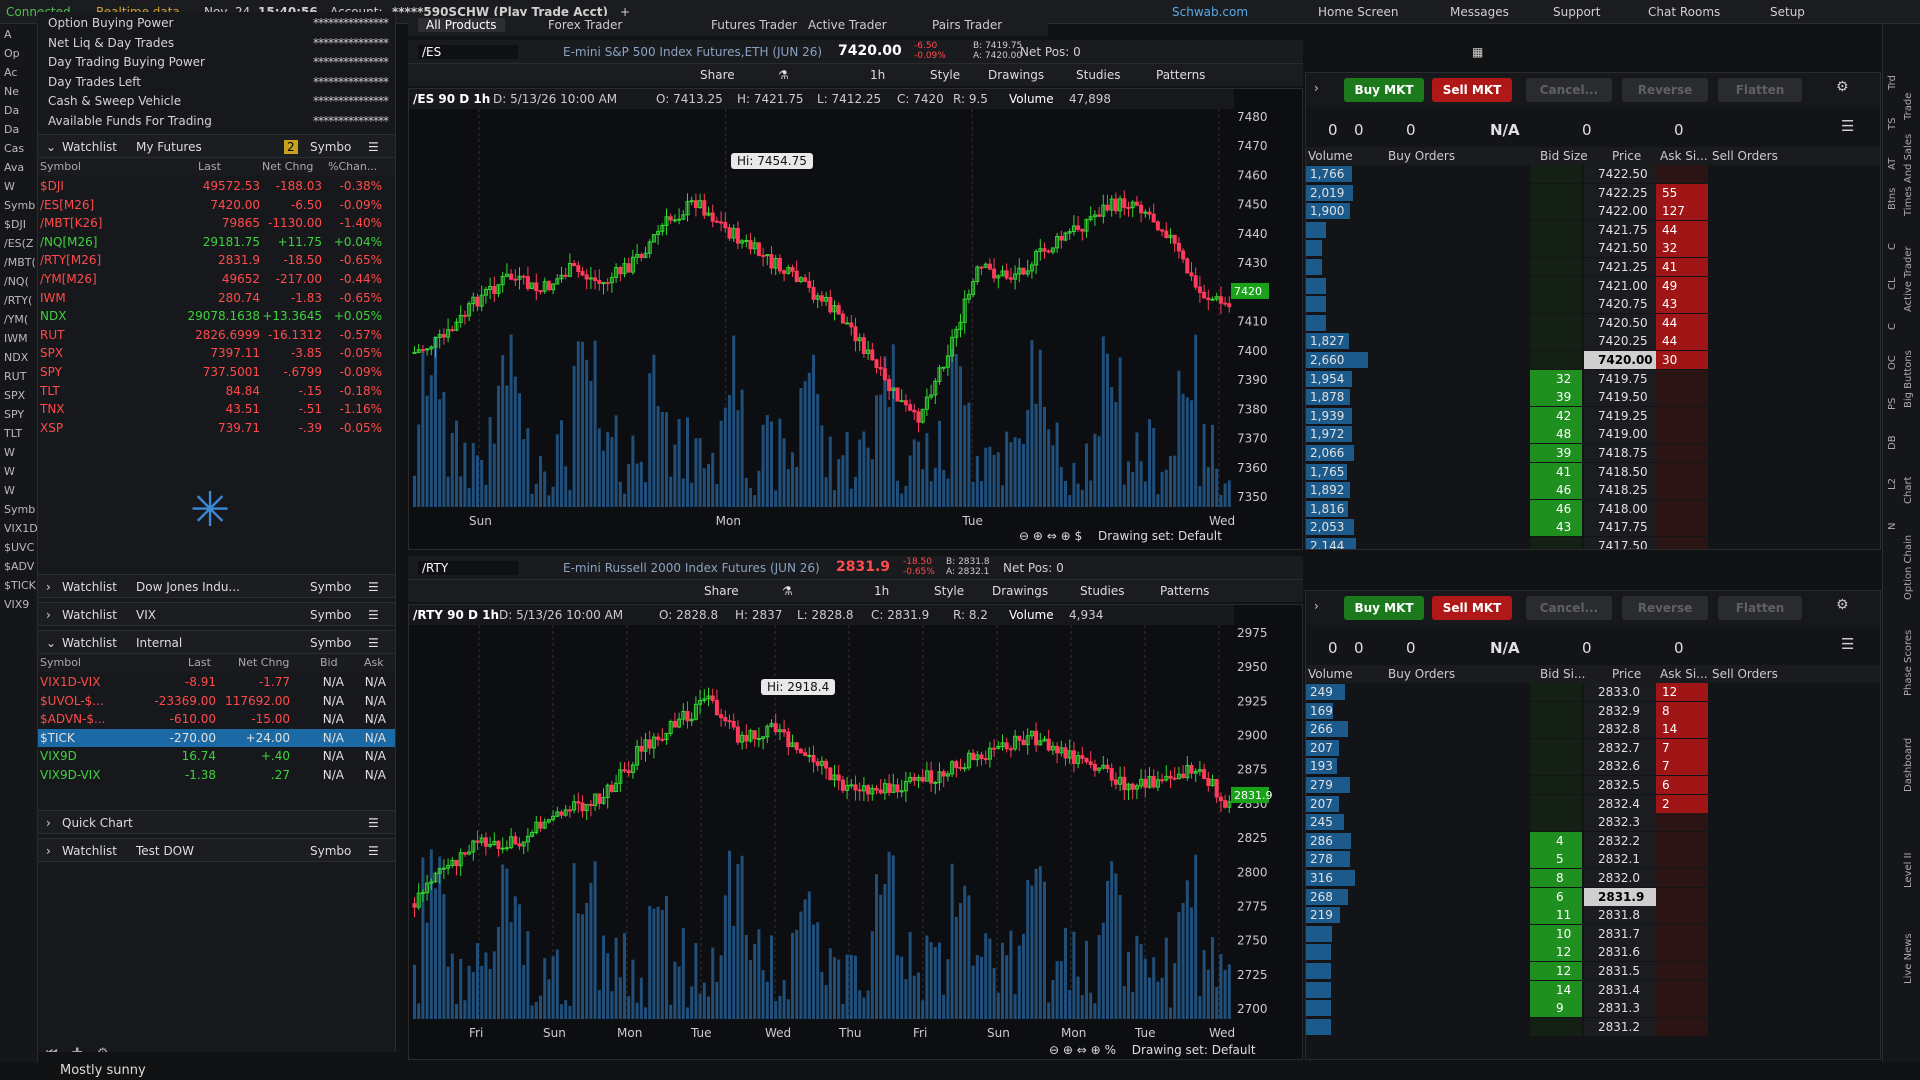 The height and width of the screenshot is (1080, 1920). What do you see at coordinates (1054, 1050) in the screenshot?
I see `zoom-out-icon: ⊖` at bounding box center [1054, 1050].